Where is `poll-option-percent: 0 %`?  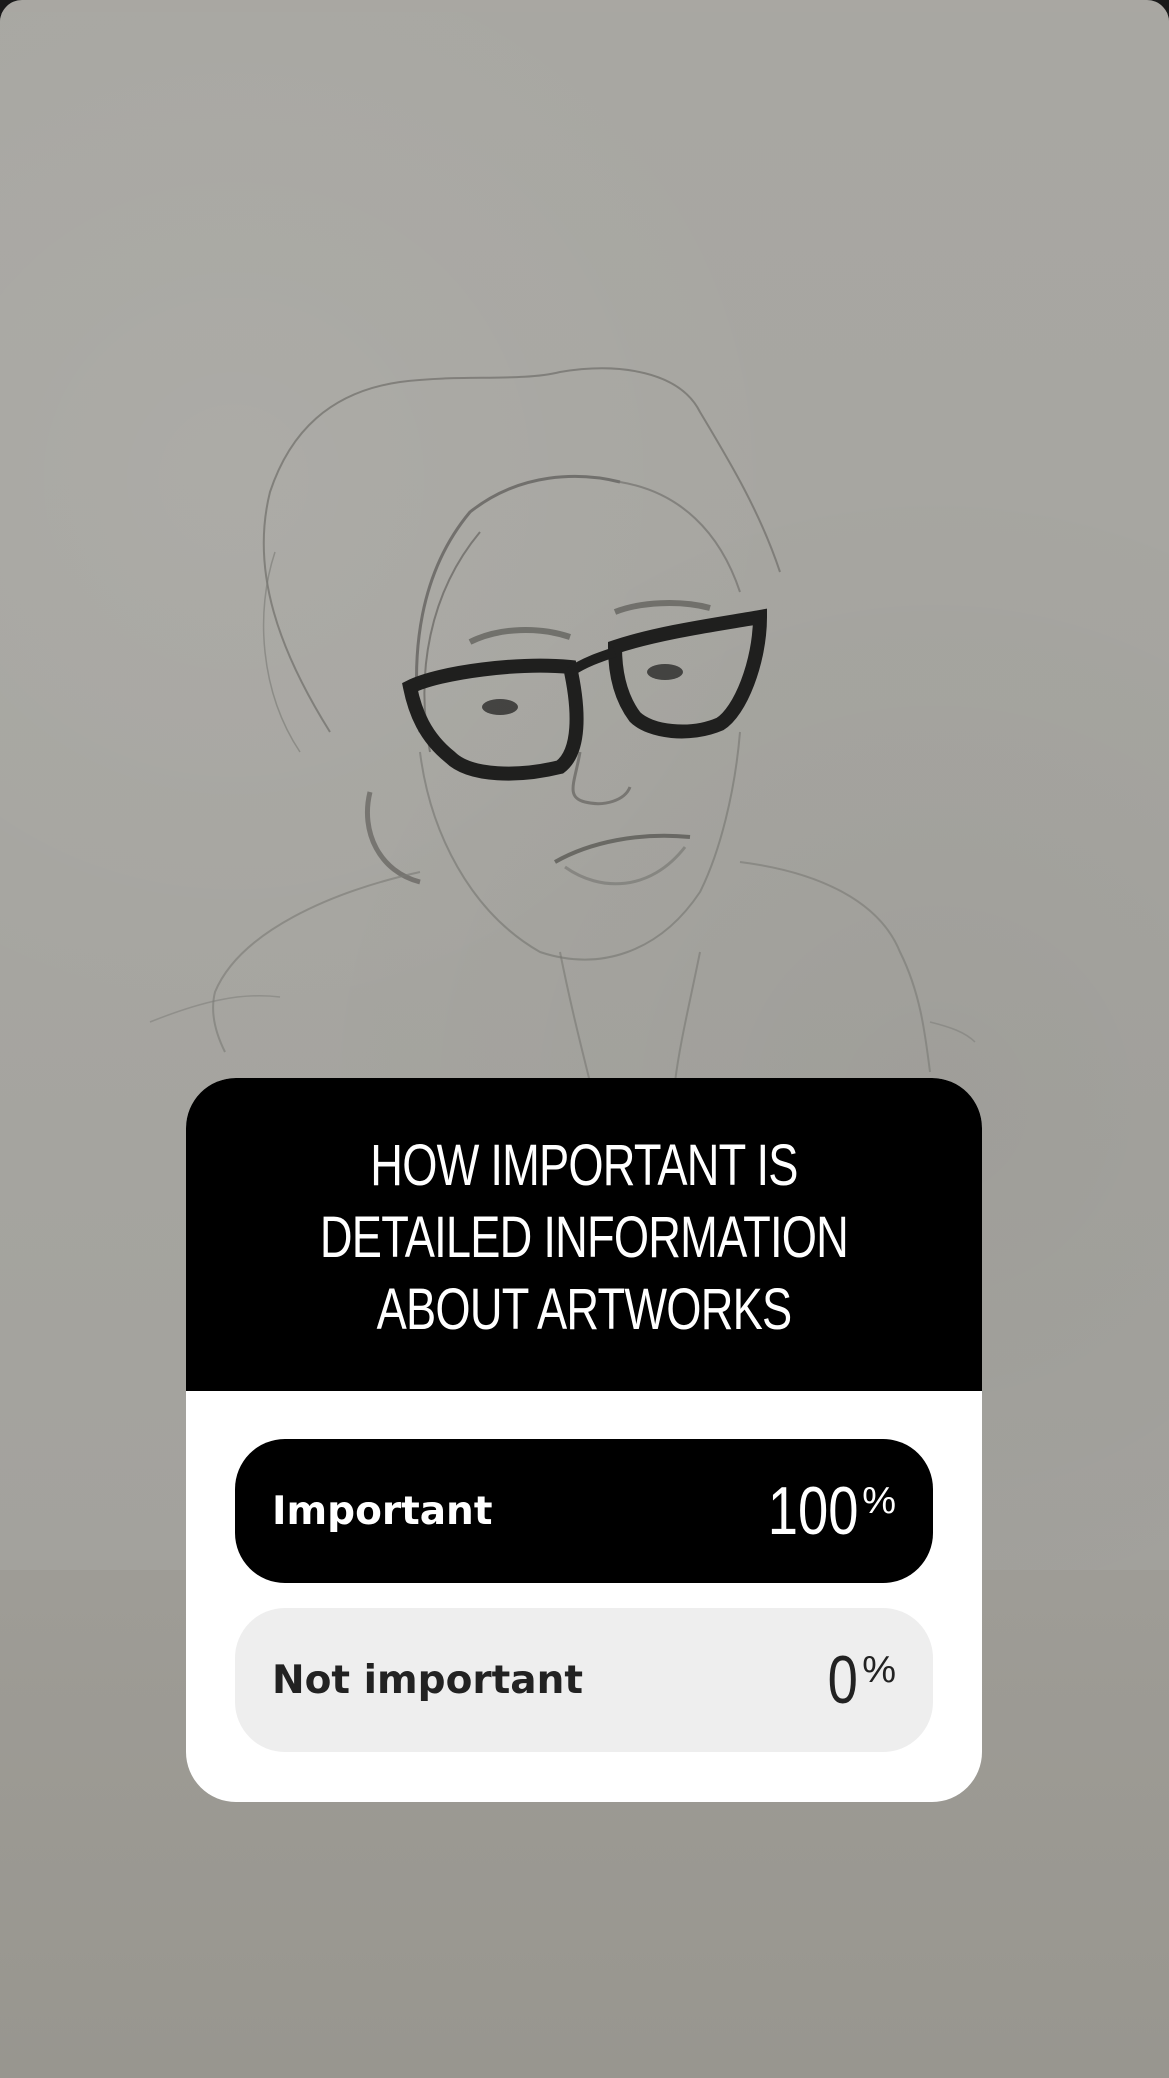
poll-option-percent: 0 % is located at coordinates (858, 1680).